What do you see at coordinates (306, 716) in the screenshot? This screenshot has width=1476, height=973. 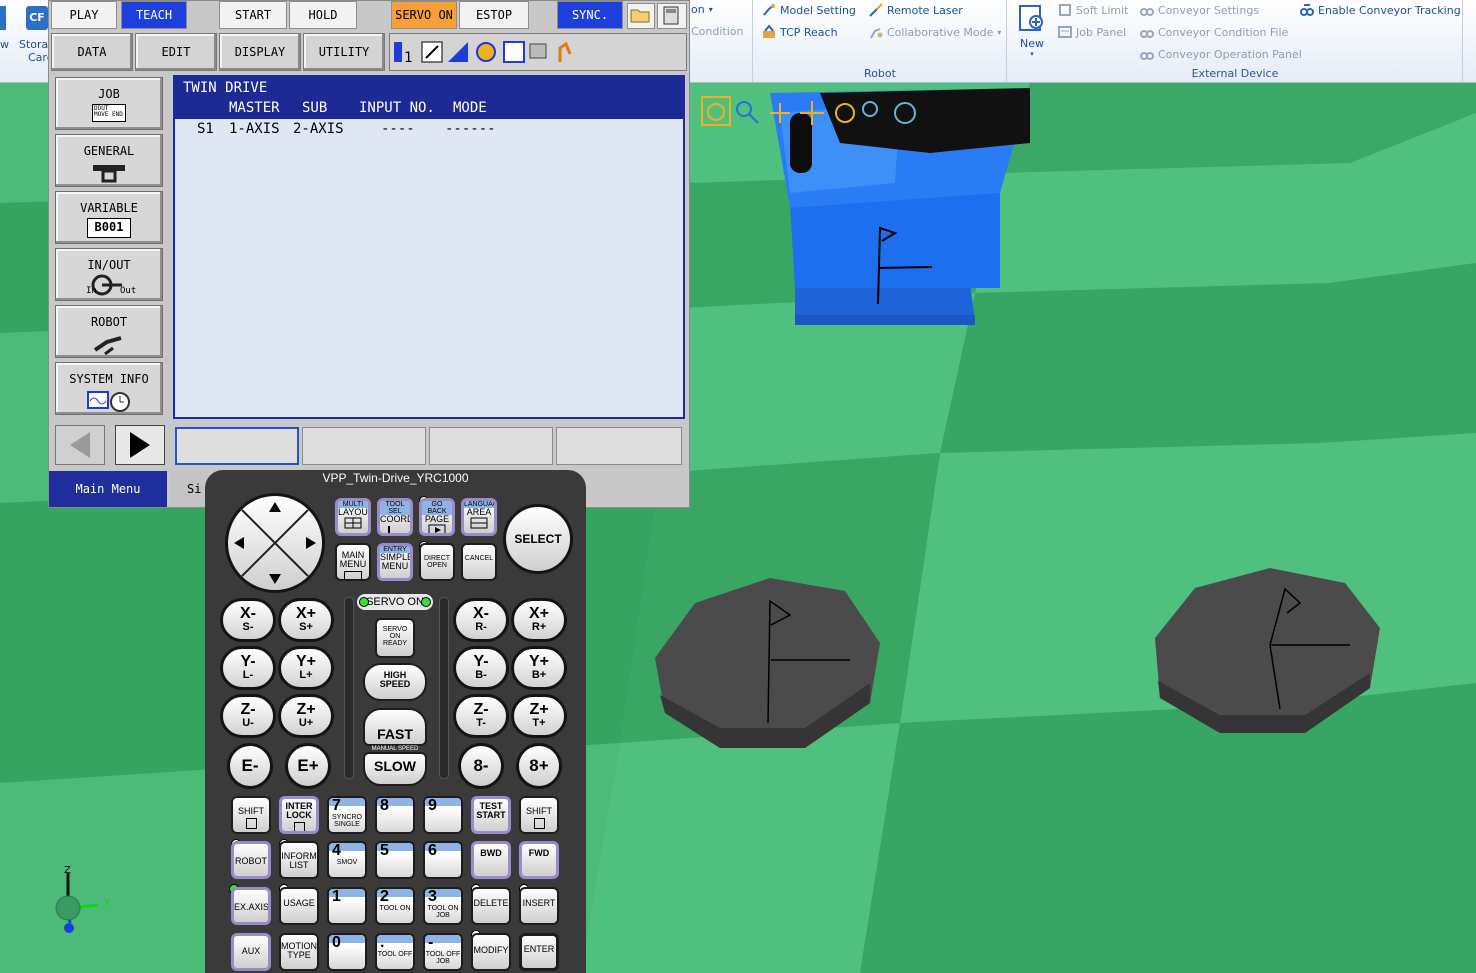 I see `jog-z-plus-key: Z+ U+` at bounding box center [306, 716].